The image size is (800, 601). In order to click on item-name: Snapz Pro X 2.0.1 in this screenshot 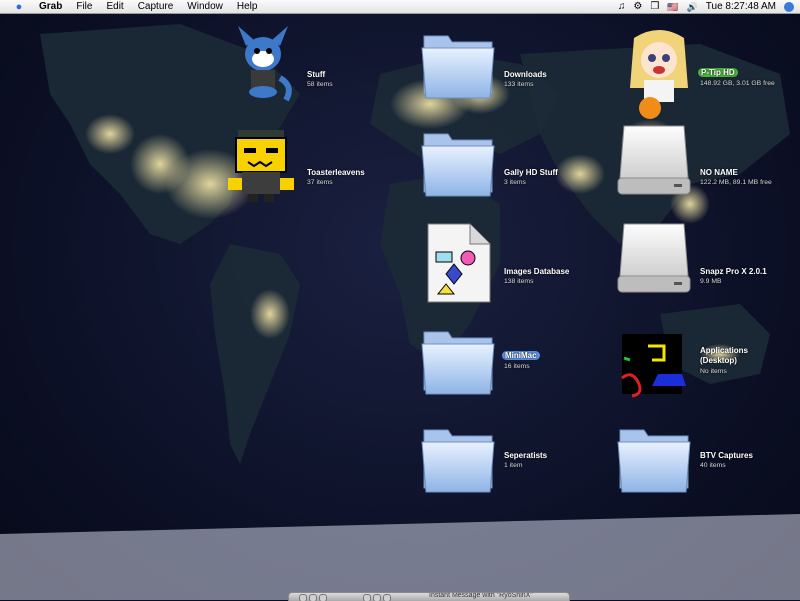, I will do `click(733, 271)`.